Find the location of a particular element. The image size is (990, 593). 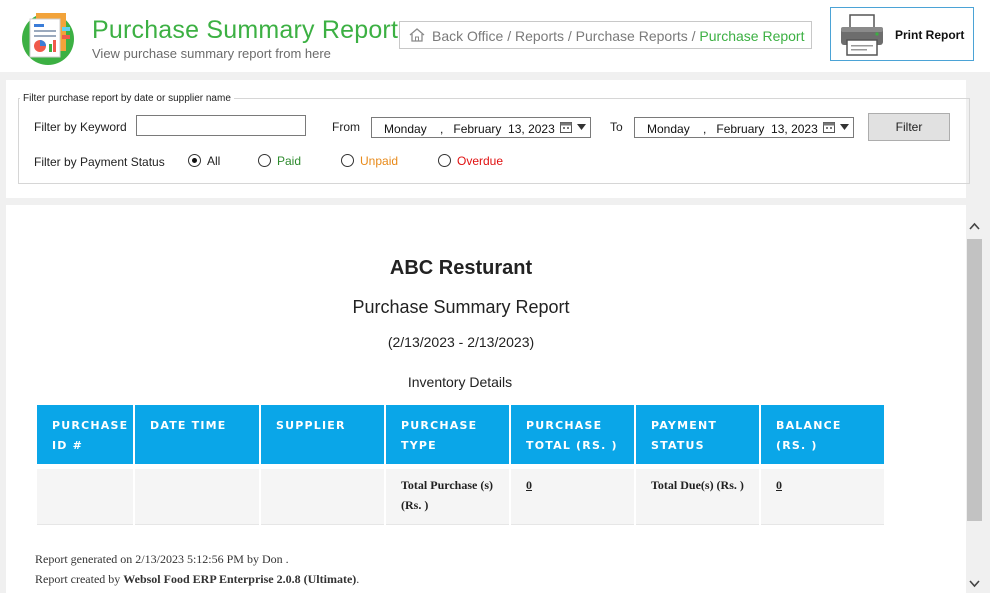

column-header: BALANCE (RS. ) is located at coordinates (823, 435).